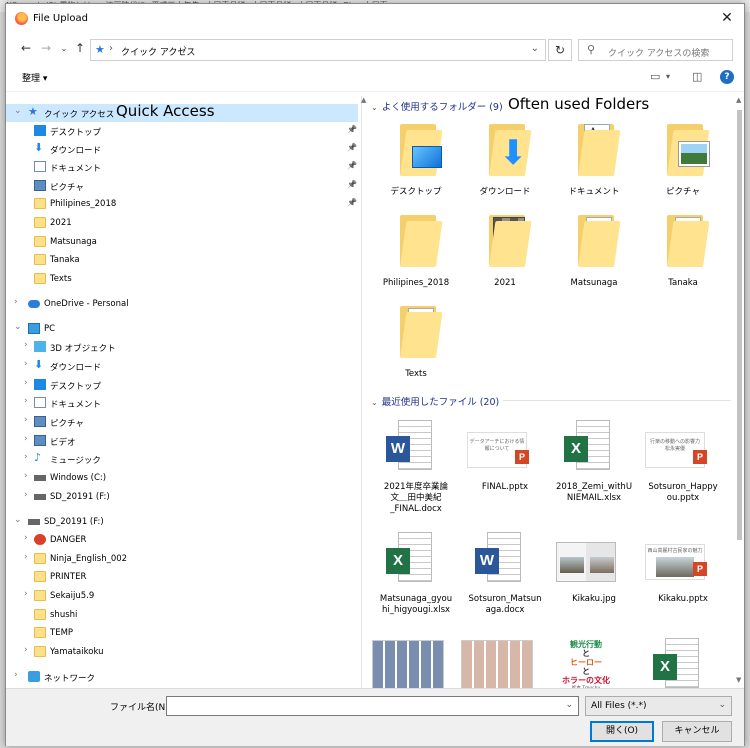 The height and width of the screenshot is (748, 750). Describe the element at coordinates (668, 76) in the screenshot. I see `view-options-chevron-icon: ▾` at that location.